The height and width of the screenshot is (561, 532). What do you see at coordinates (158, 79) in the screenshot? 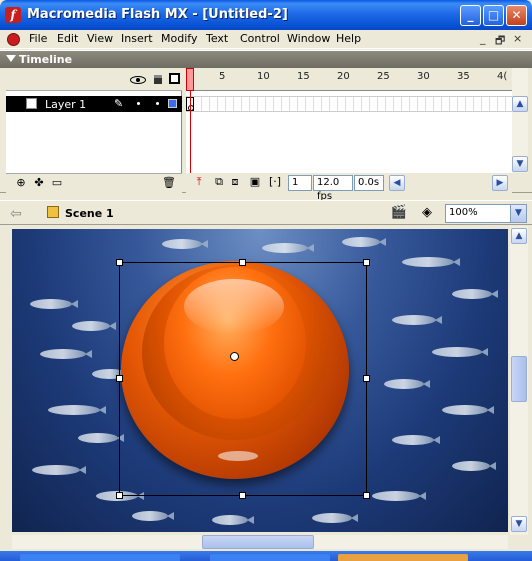
I see `lock-icon` at bounding box center [158, 79].